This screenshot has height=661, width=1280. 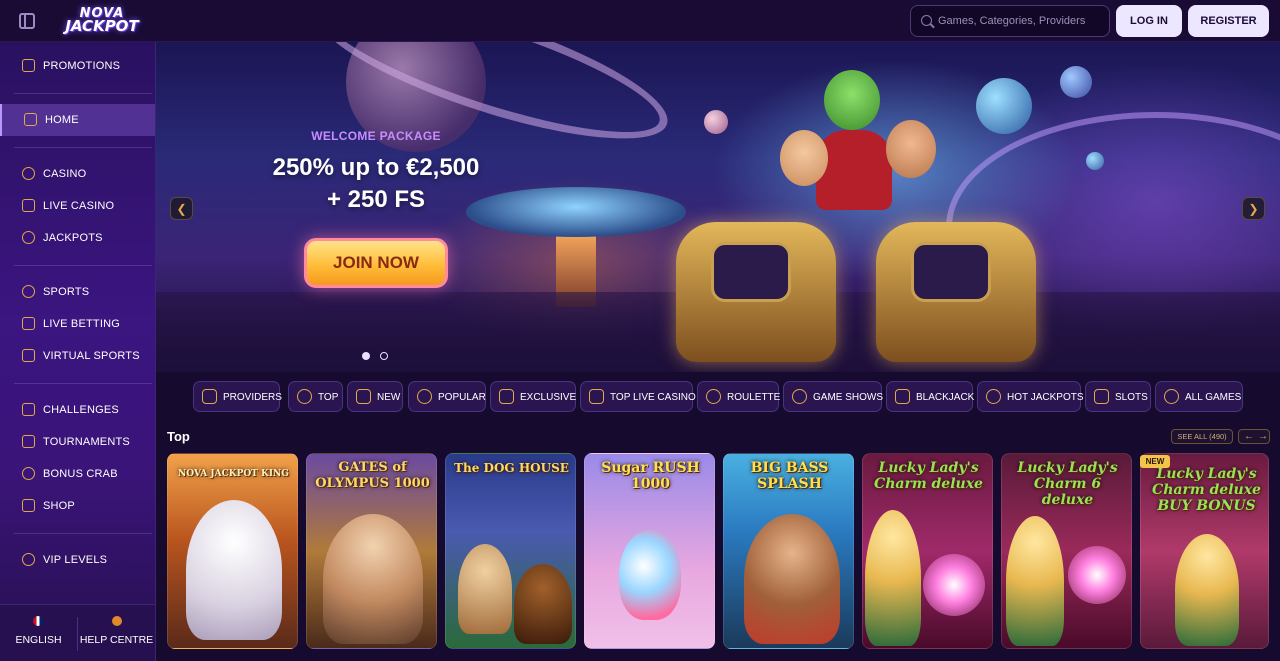 What do you see at coordinates (1101, 396) in the screenshot?
I see `slot-machine-icon` at bounding box center [1101, 396].